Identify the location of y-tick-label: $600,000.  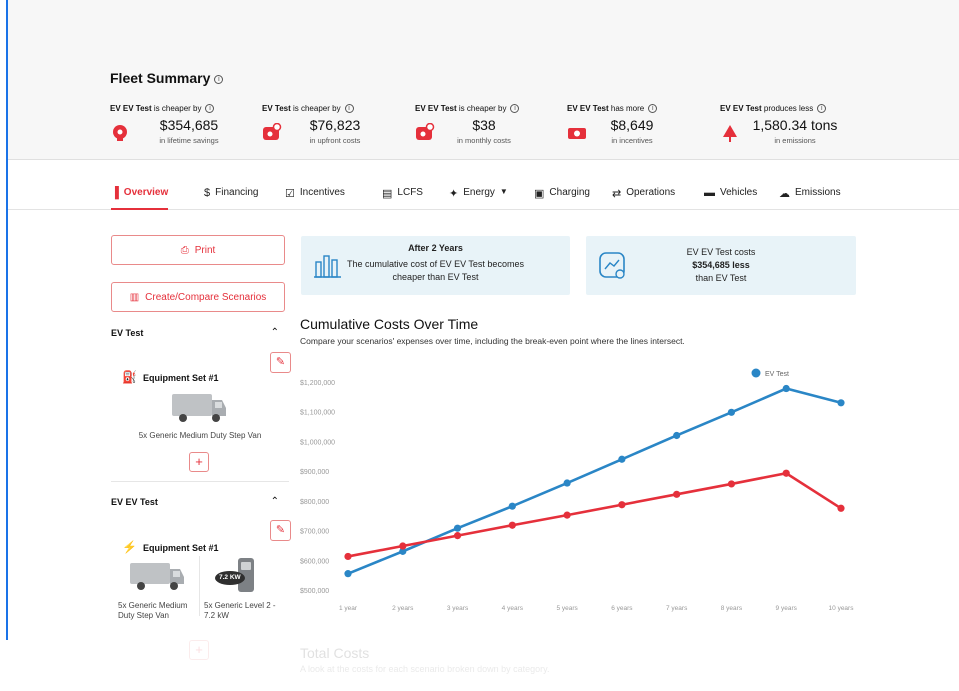
(314, 561).